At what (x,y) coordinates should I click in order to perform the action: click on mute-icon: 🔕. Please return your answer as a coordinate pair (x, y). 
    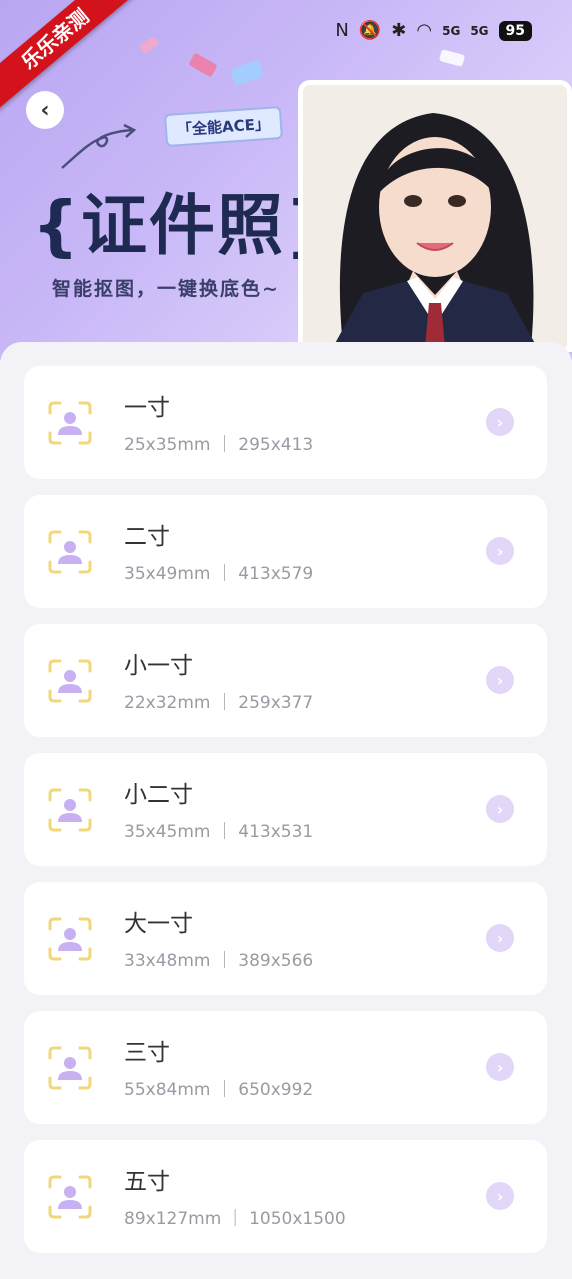
    Looking at the image, I should click on (370, 30).